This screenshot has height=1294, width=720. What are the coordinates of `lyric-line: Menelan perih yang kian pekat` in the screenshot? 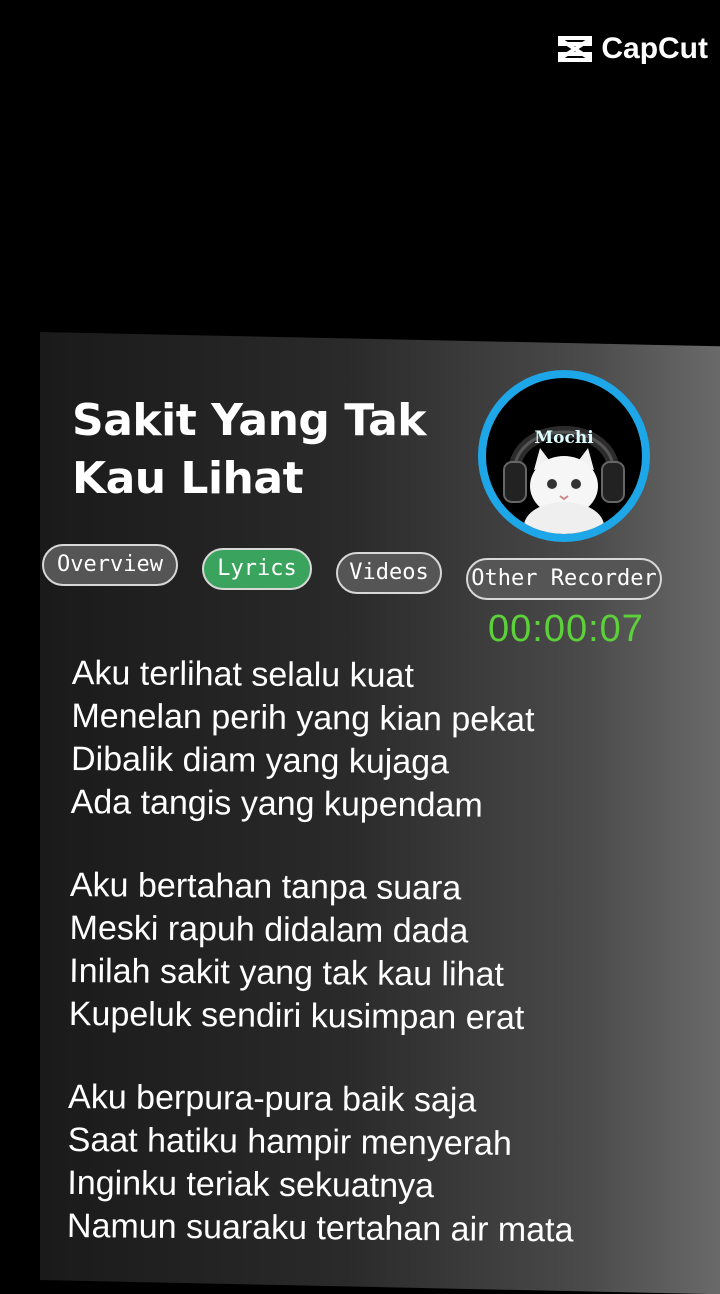 It's located at (303, 718).